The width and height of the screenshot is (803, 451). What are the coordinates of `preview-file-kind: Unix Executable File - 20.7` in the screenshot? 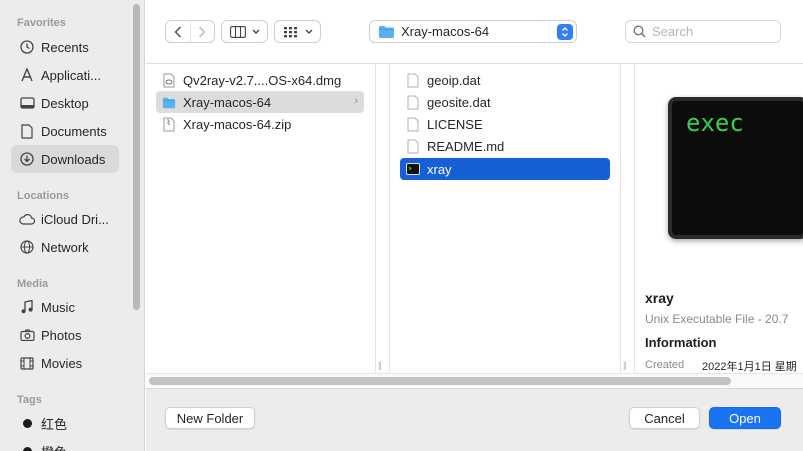 It's located at (717, 319).